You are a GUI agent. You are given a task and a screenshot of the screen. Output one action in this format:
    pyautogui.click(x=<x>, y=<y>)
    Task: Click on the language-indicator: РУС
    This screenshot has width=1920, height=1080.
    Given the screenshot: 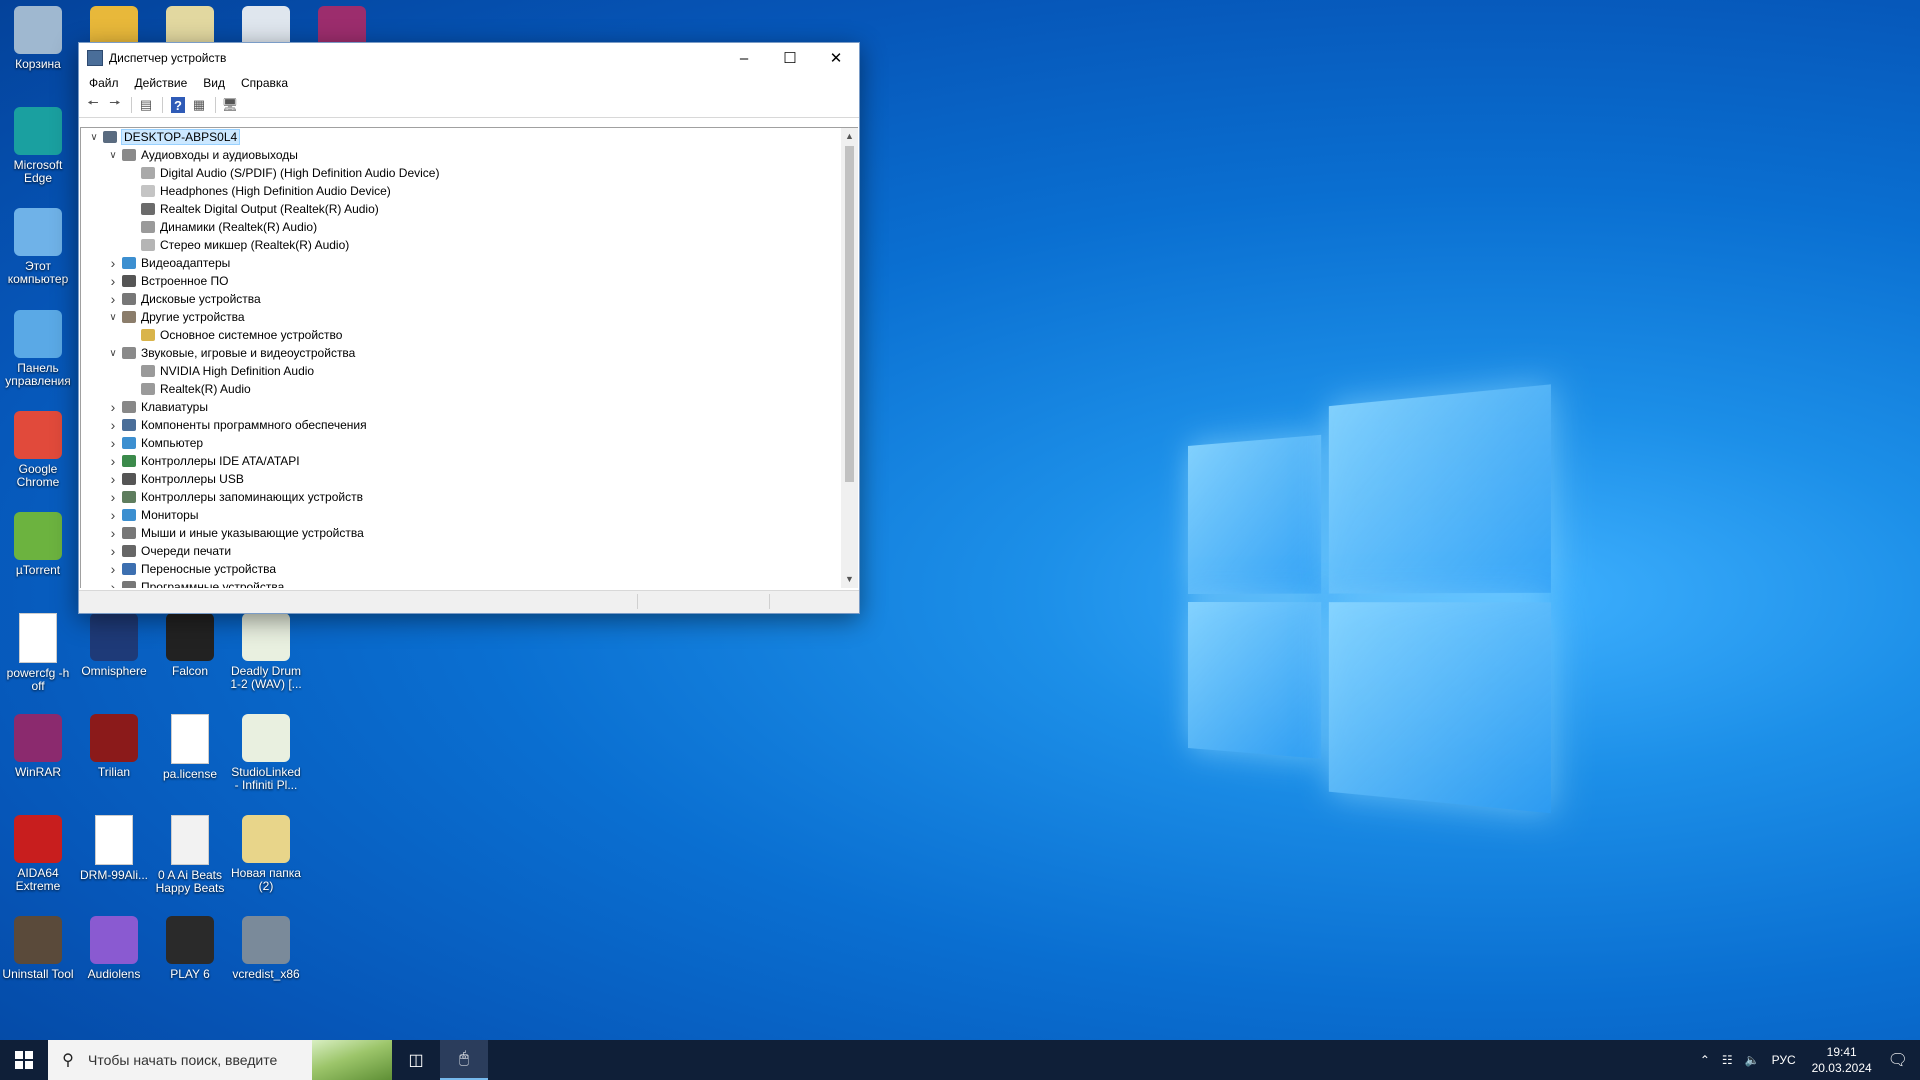 What is the action you would take?
    pyautogui.click(x=1784, y=1060)
    